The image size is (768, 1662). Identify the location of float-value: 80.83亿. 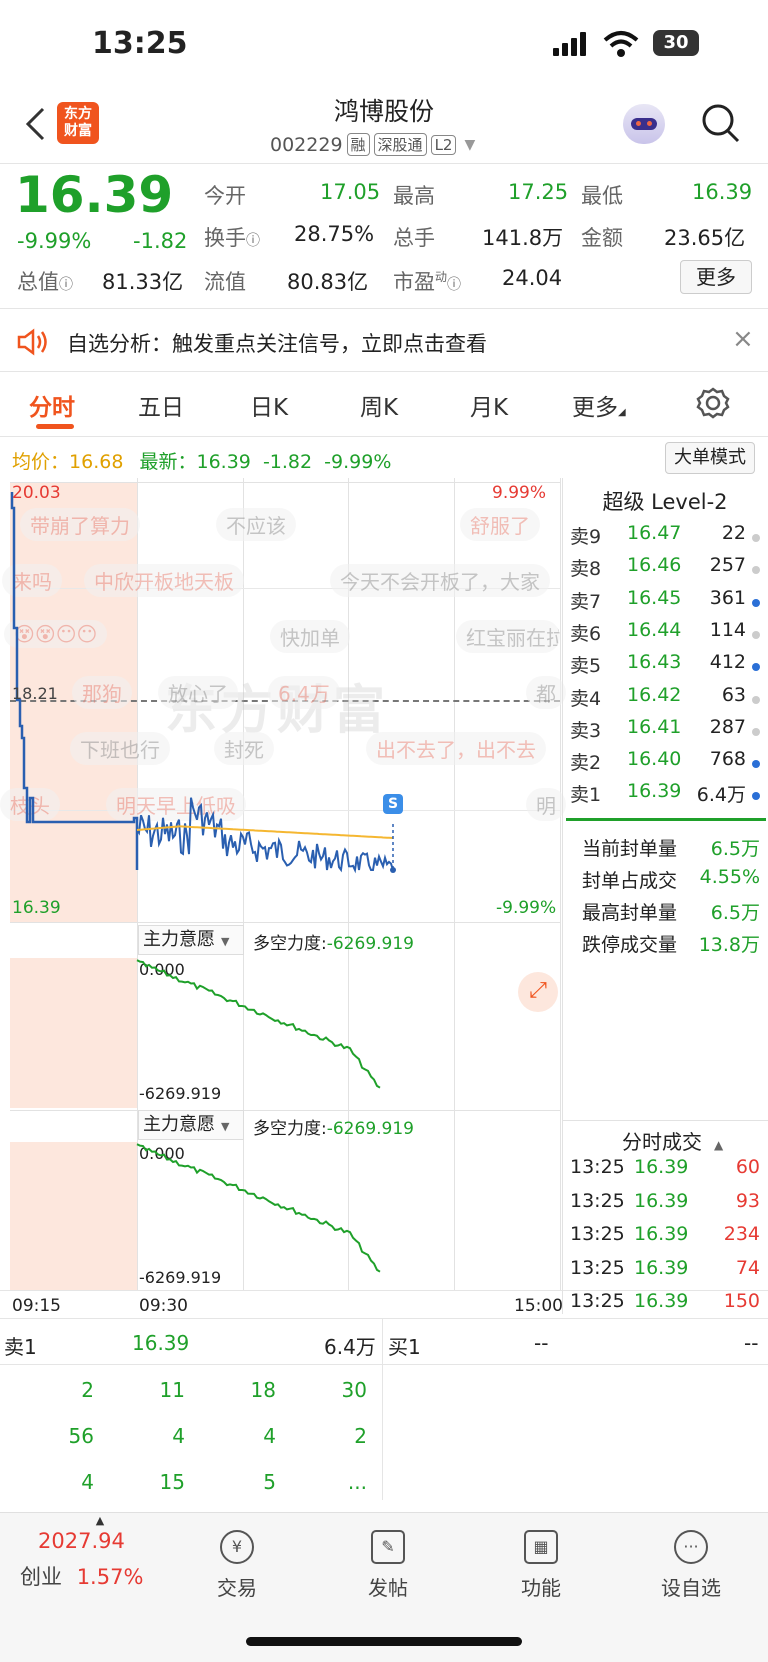
(328, 282).